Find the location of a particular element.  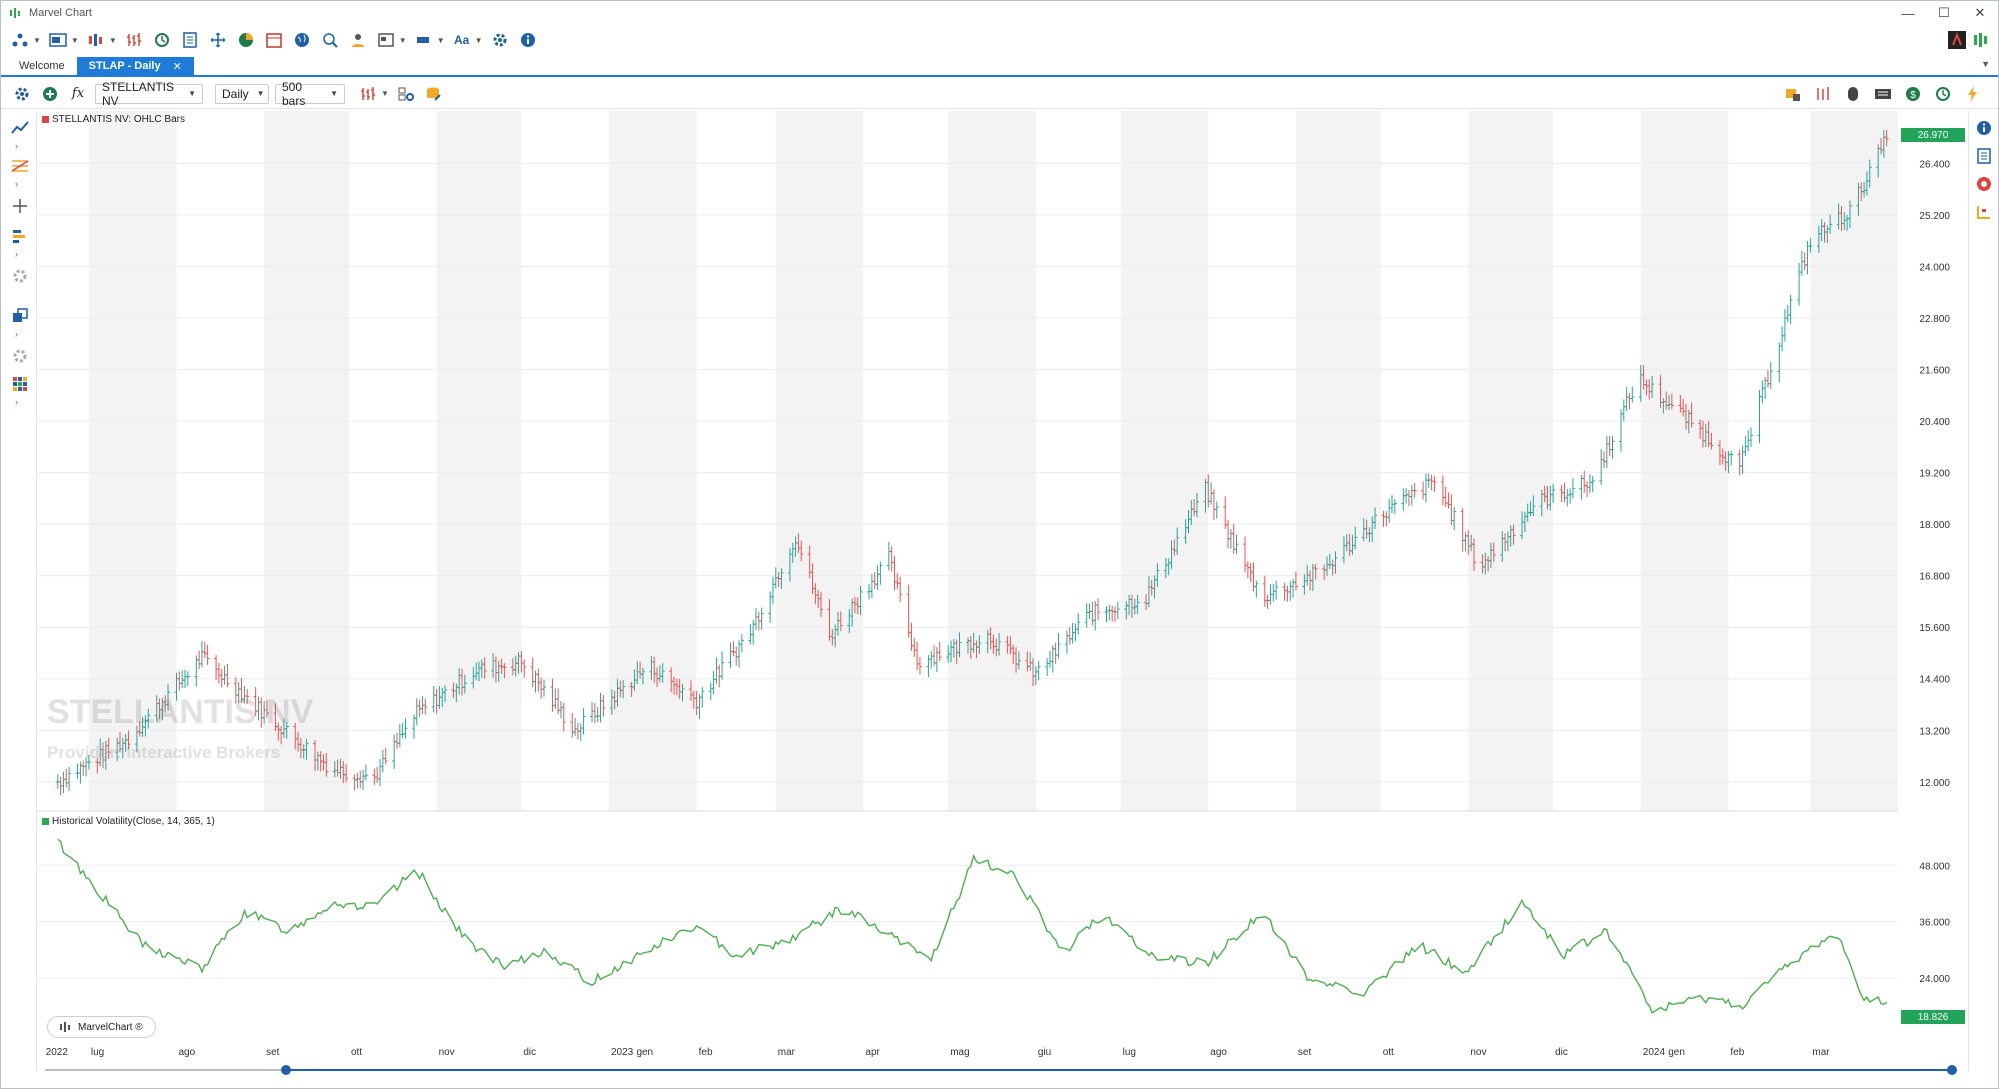

window-title: Marvel Chart is located at coordinates (60, 13).